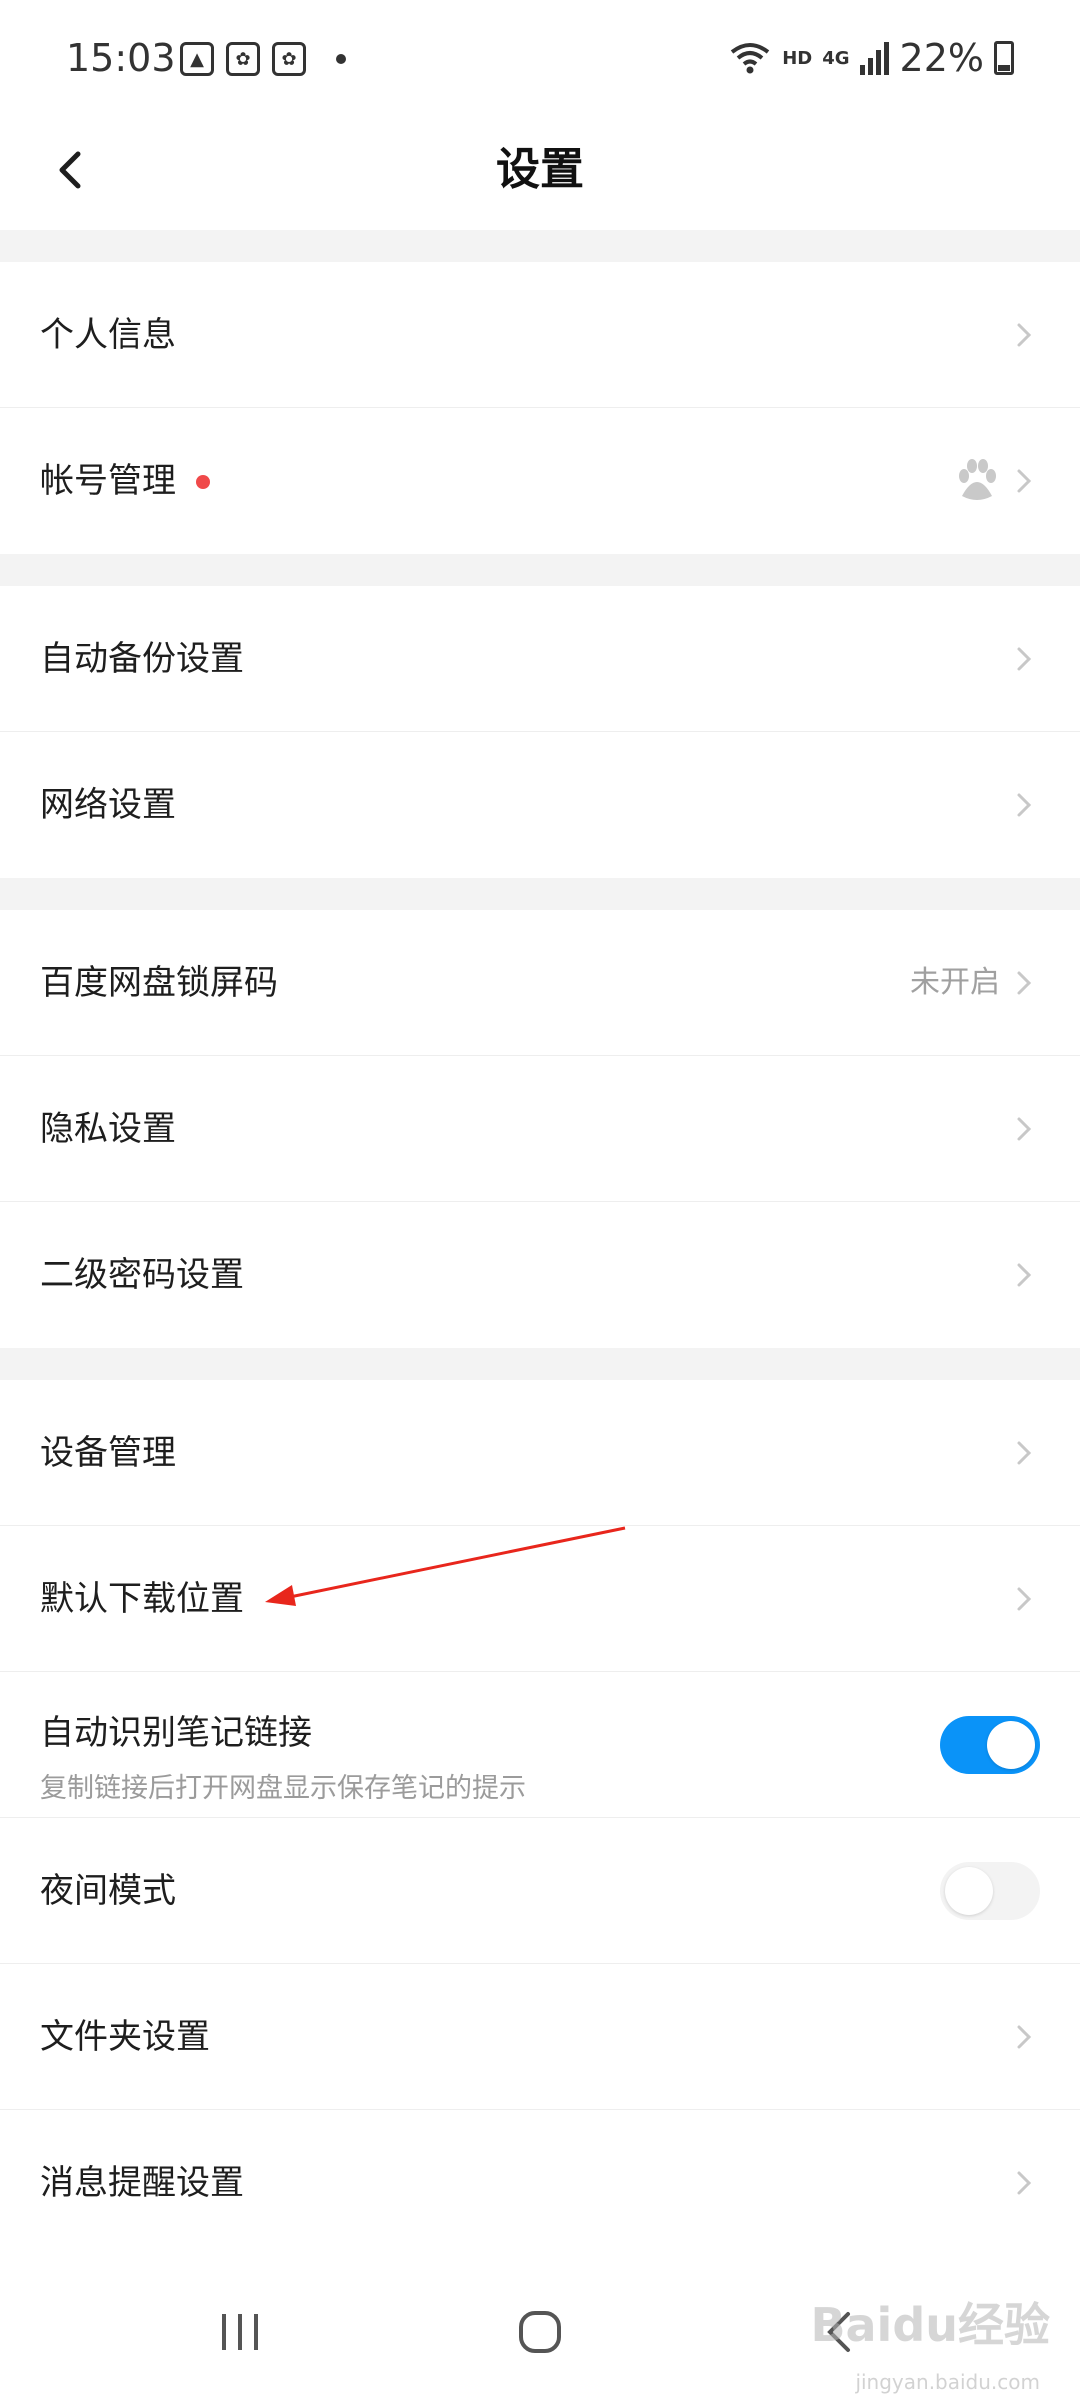  I want to click on baidu-jingyan-watermark: Baidu经验, so click(930, 2325).